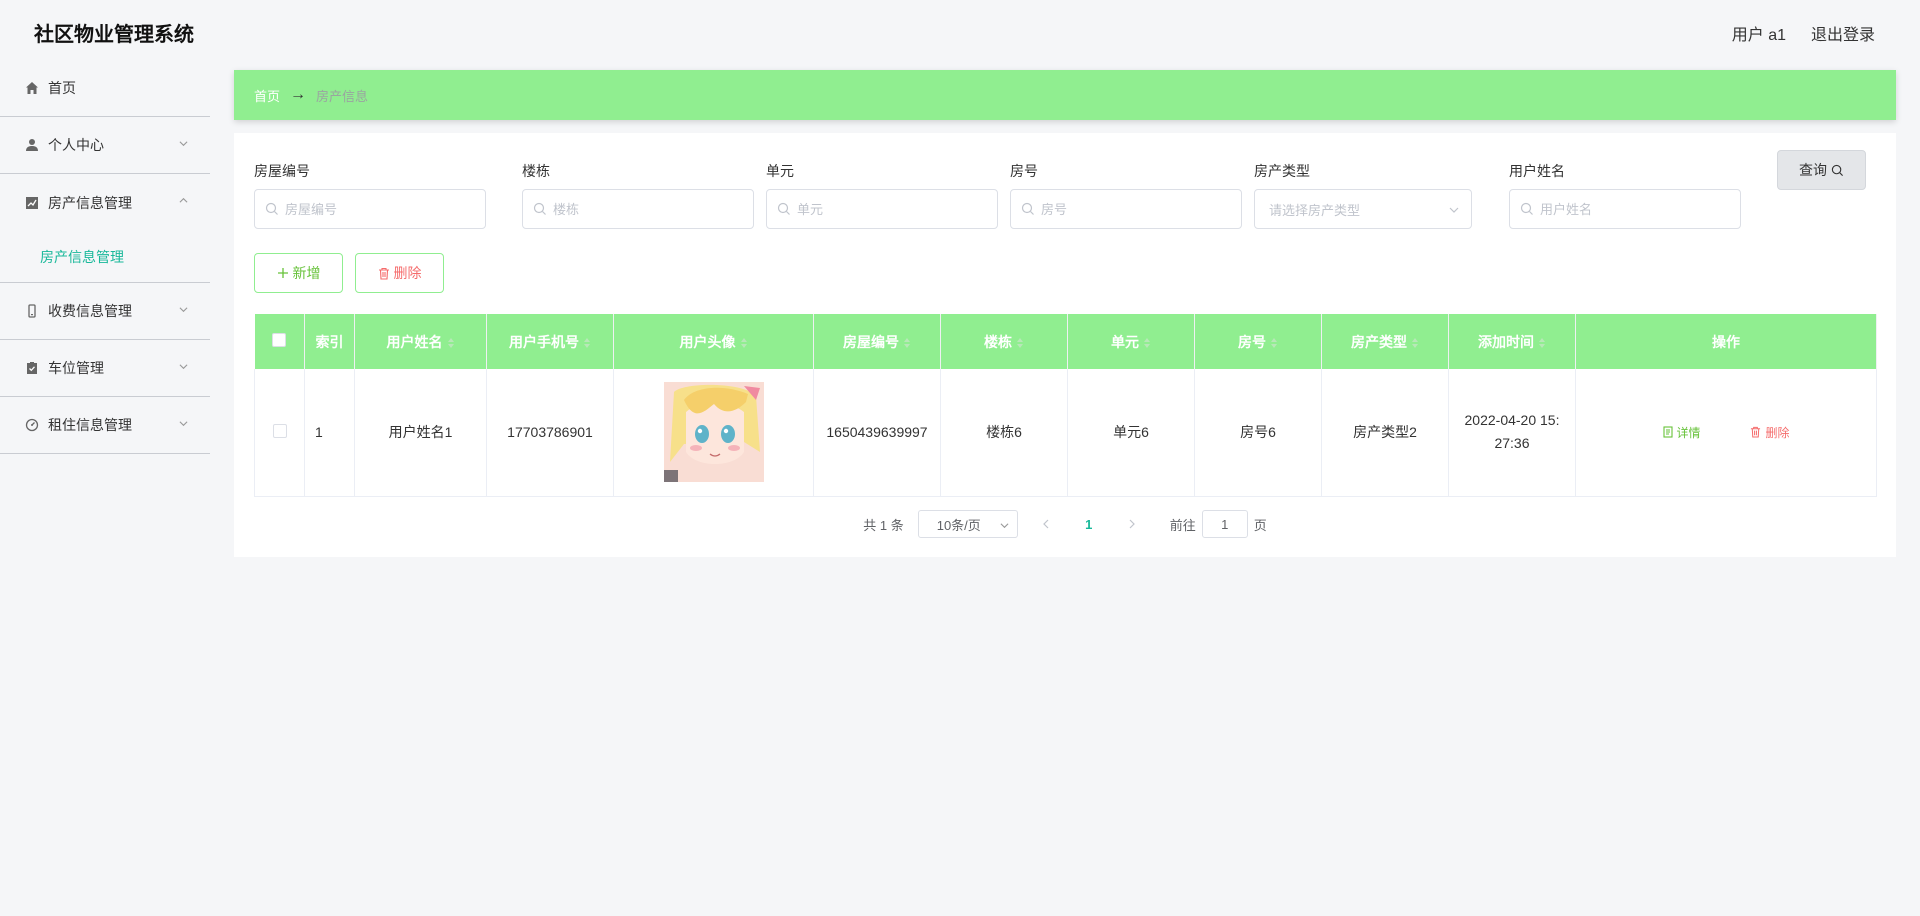  I want to click on page-suffix: 页, so click(1260, 525).